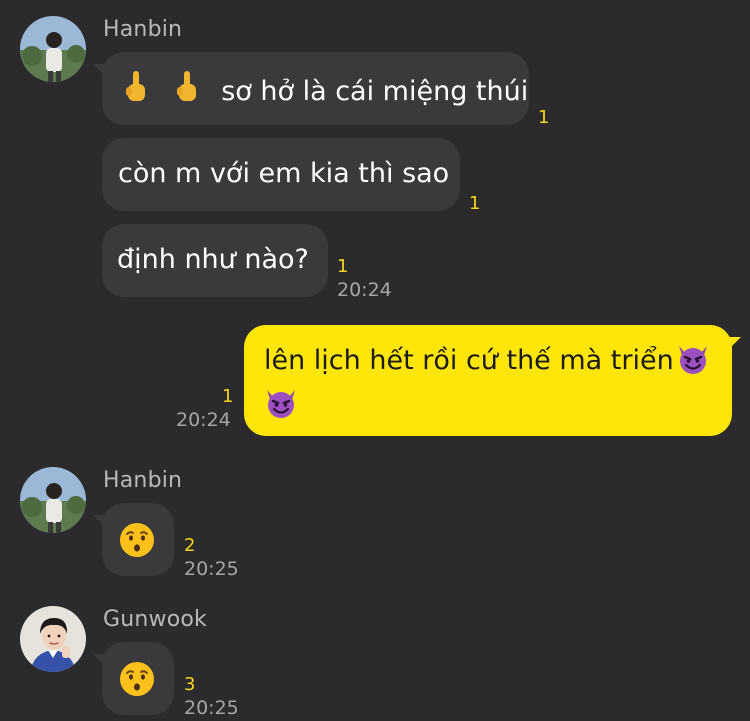 Image resolution: width=750 pixels, height=721 pixels. I want to click on avatar-gunwook, so click(53, 639).